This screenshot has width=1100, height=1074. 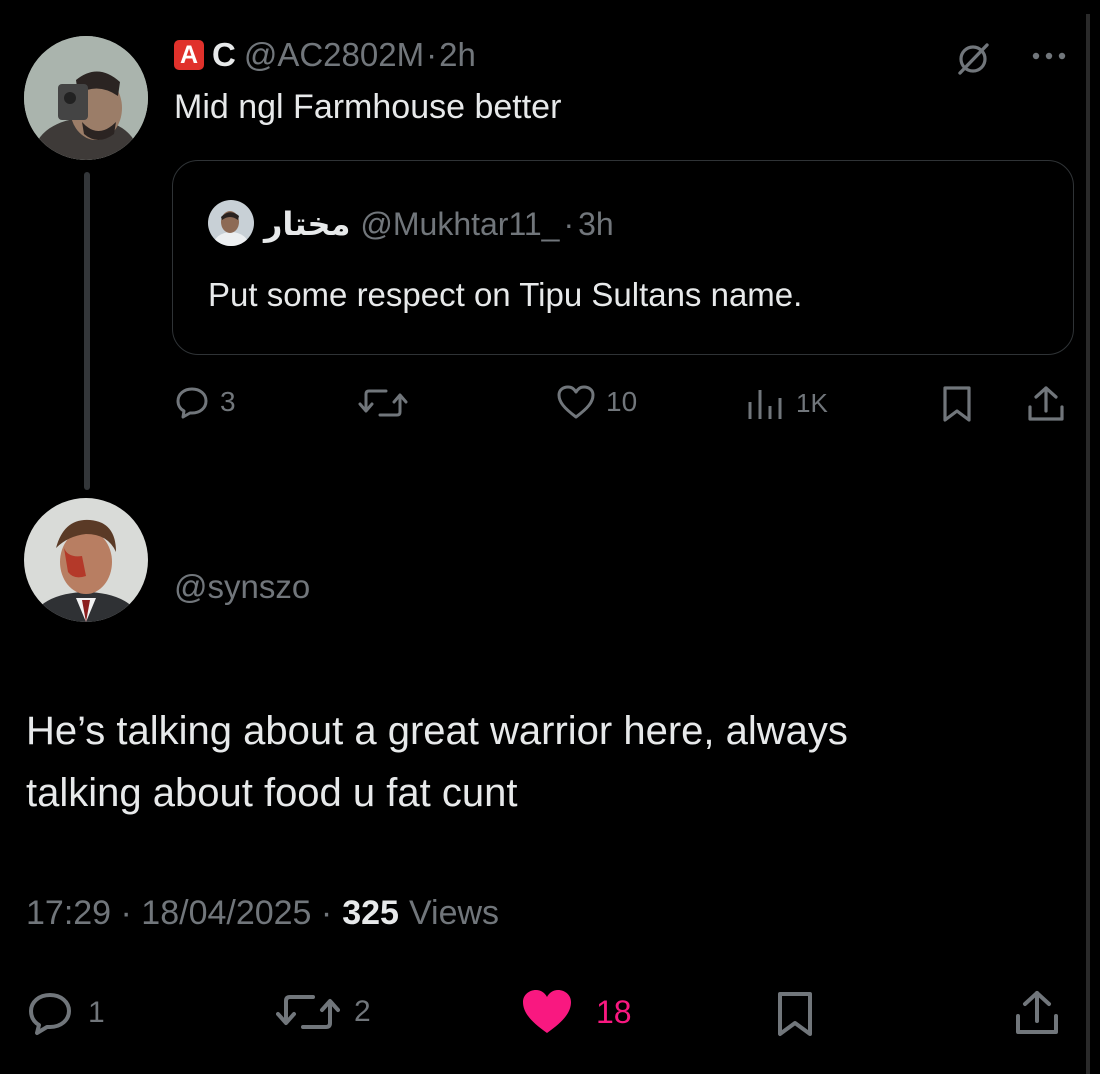 What do you see at coordinates (454, 913) in the screenshot?
I see `reply-views-label: Views` at bounding box center [454, 913].